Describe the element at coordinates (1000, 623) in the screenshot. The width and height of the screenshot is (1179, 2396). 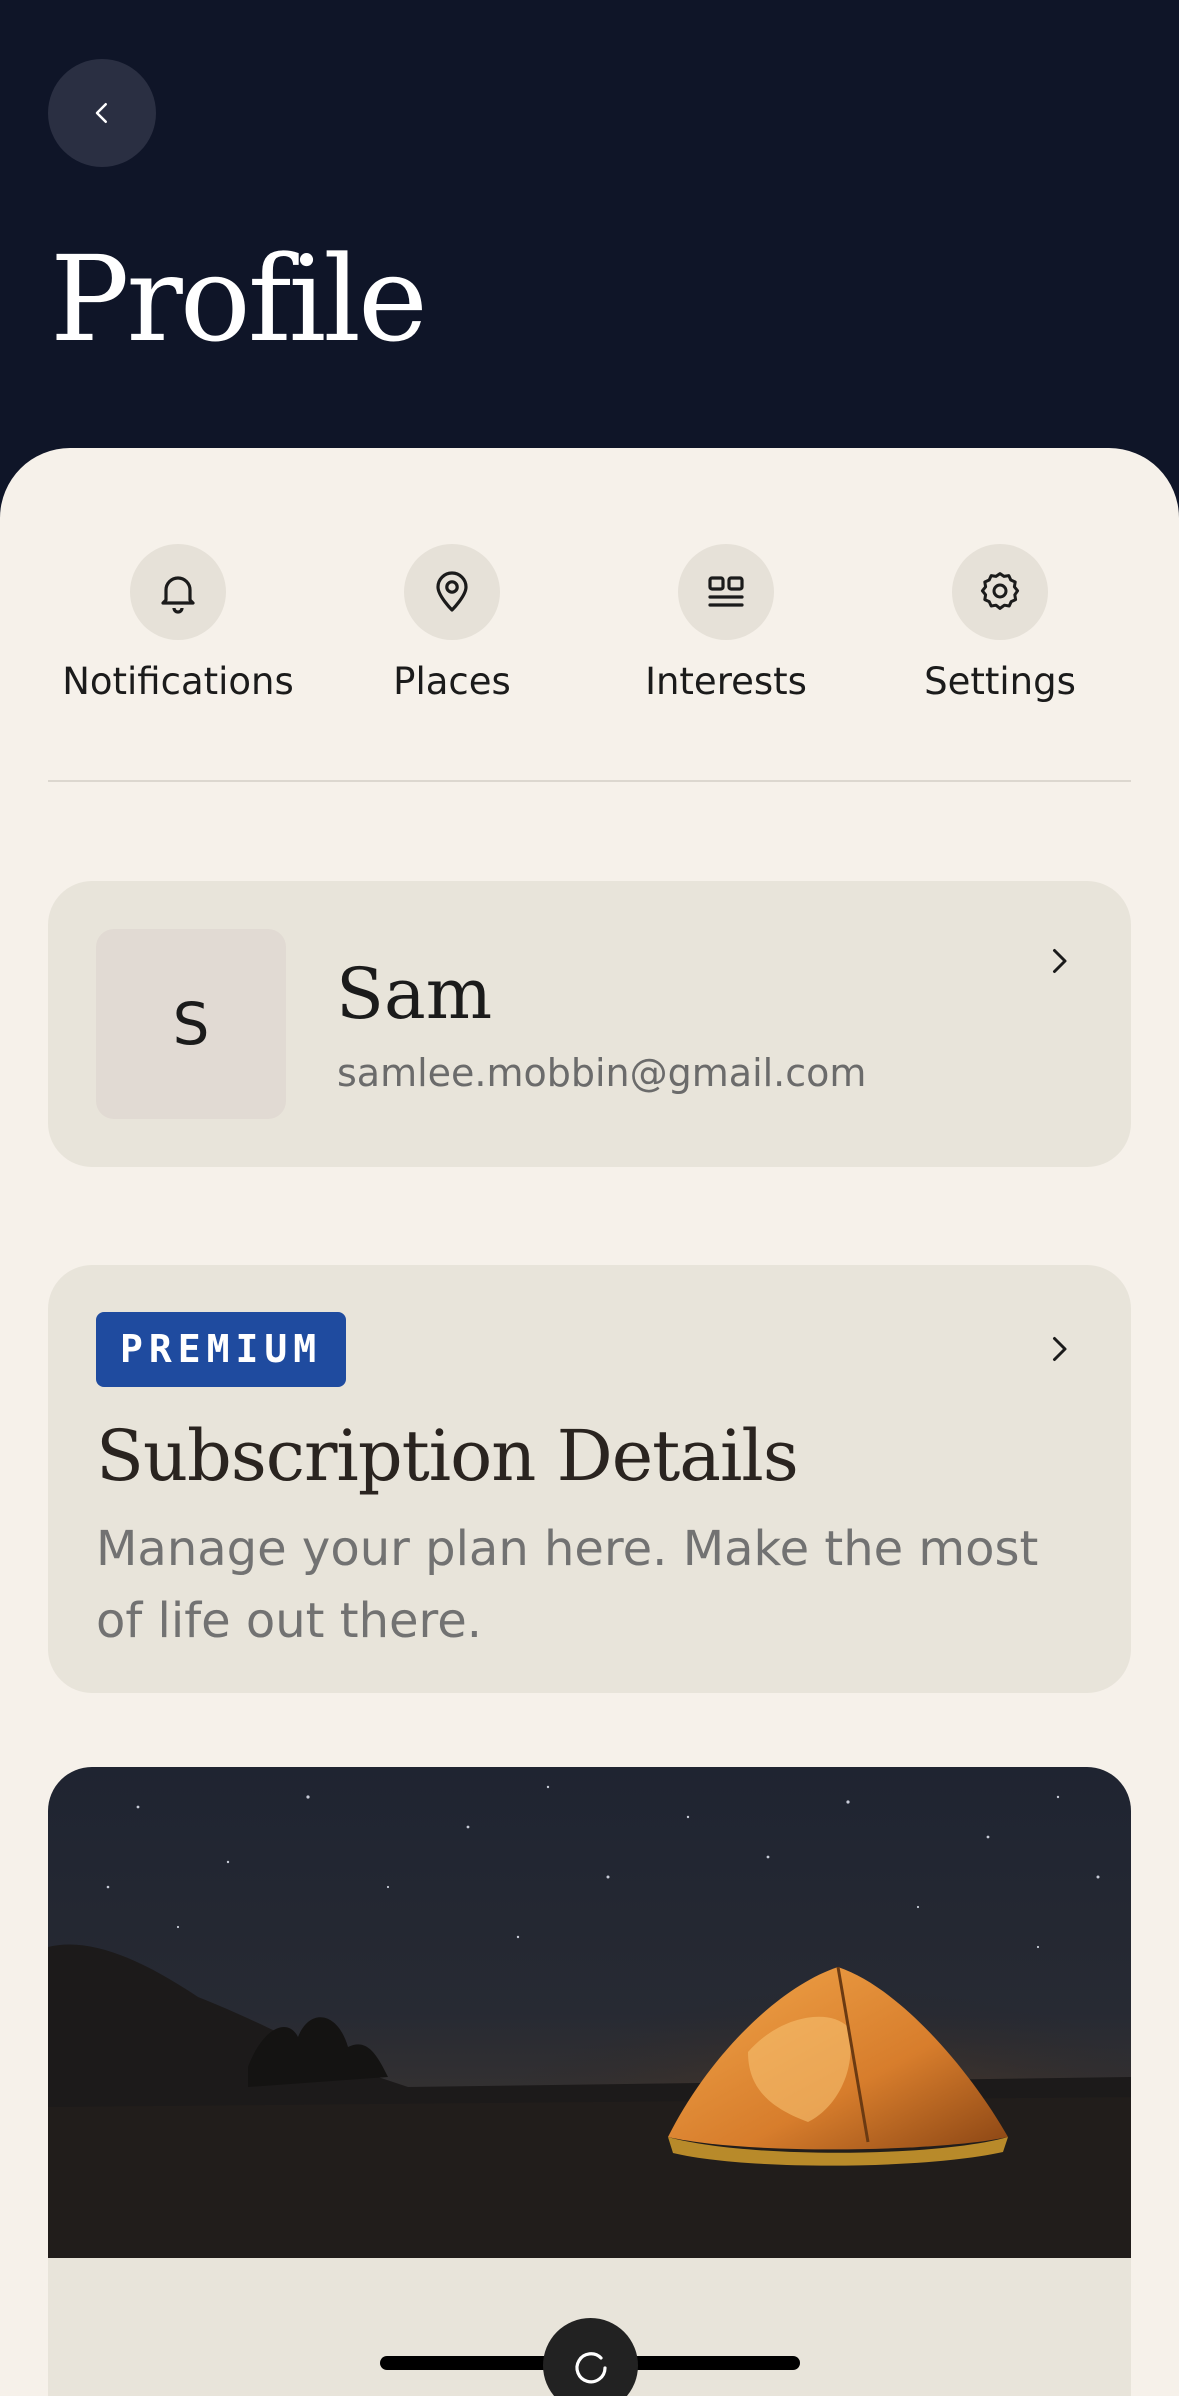
I see `nav-settings: Settings` at that location.